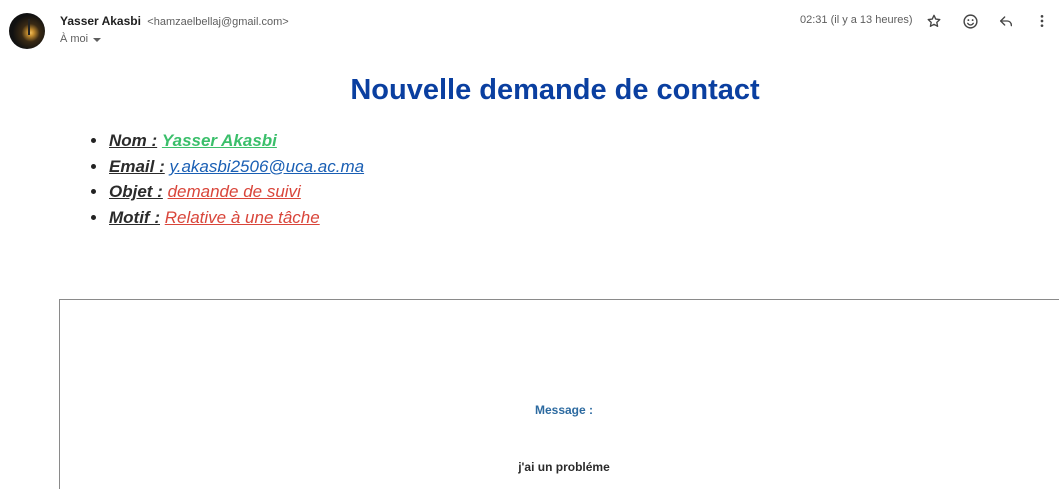  What do you see at coordinates (134, 217) in the screenshot?
I see `field-label: Motif :` at bounding box center [134, 217].